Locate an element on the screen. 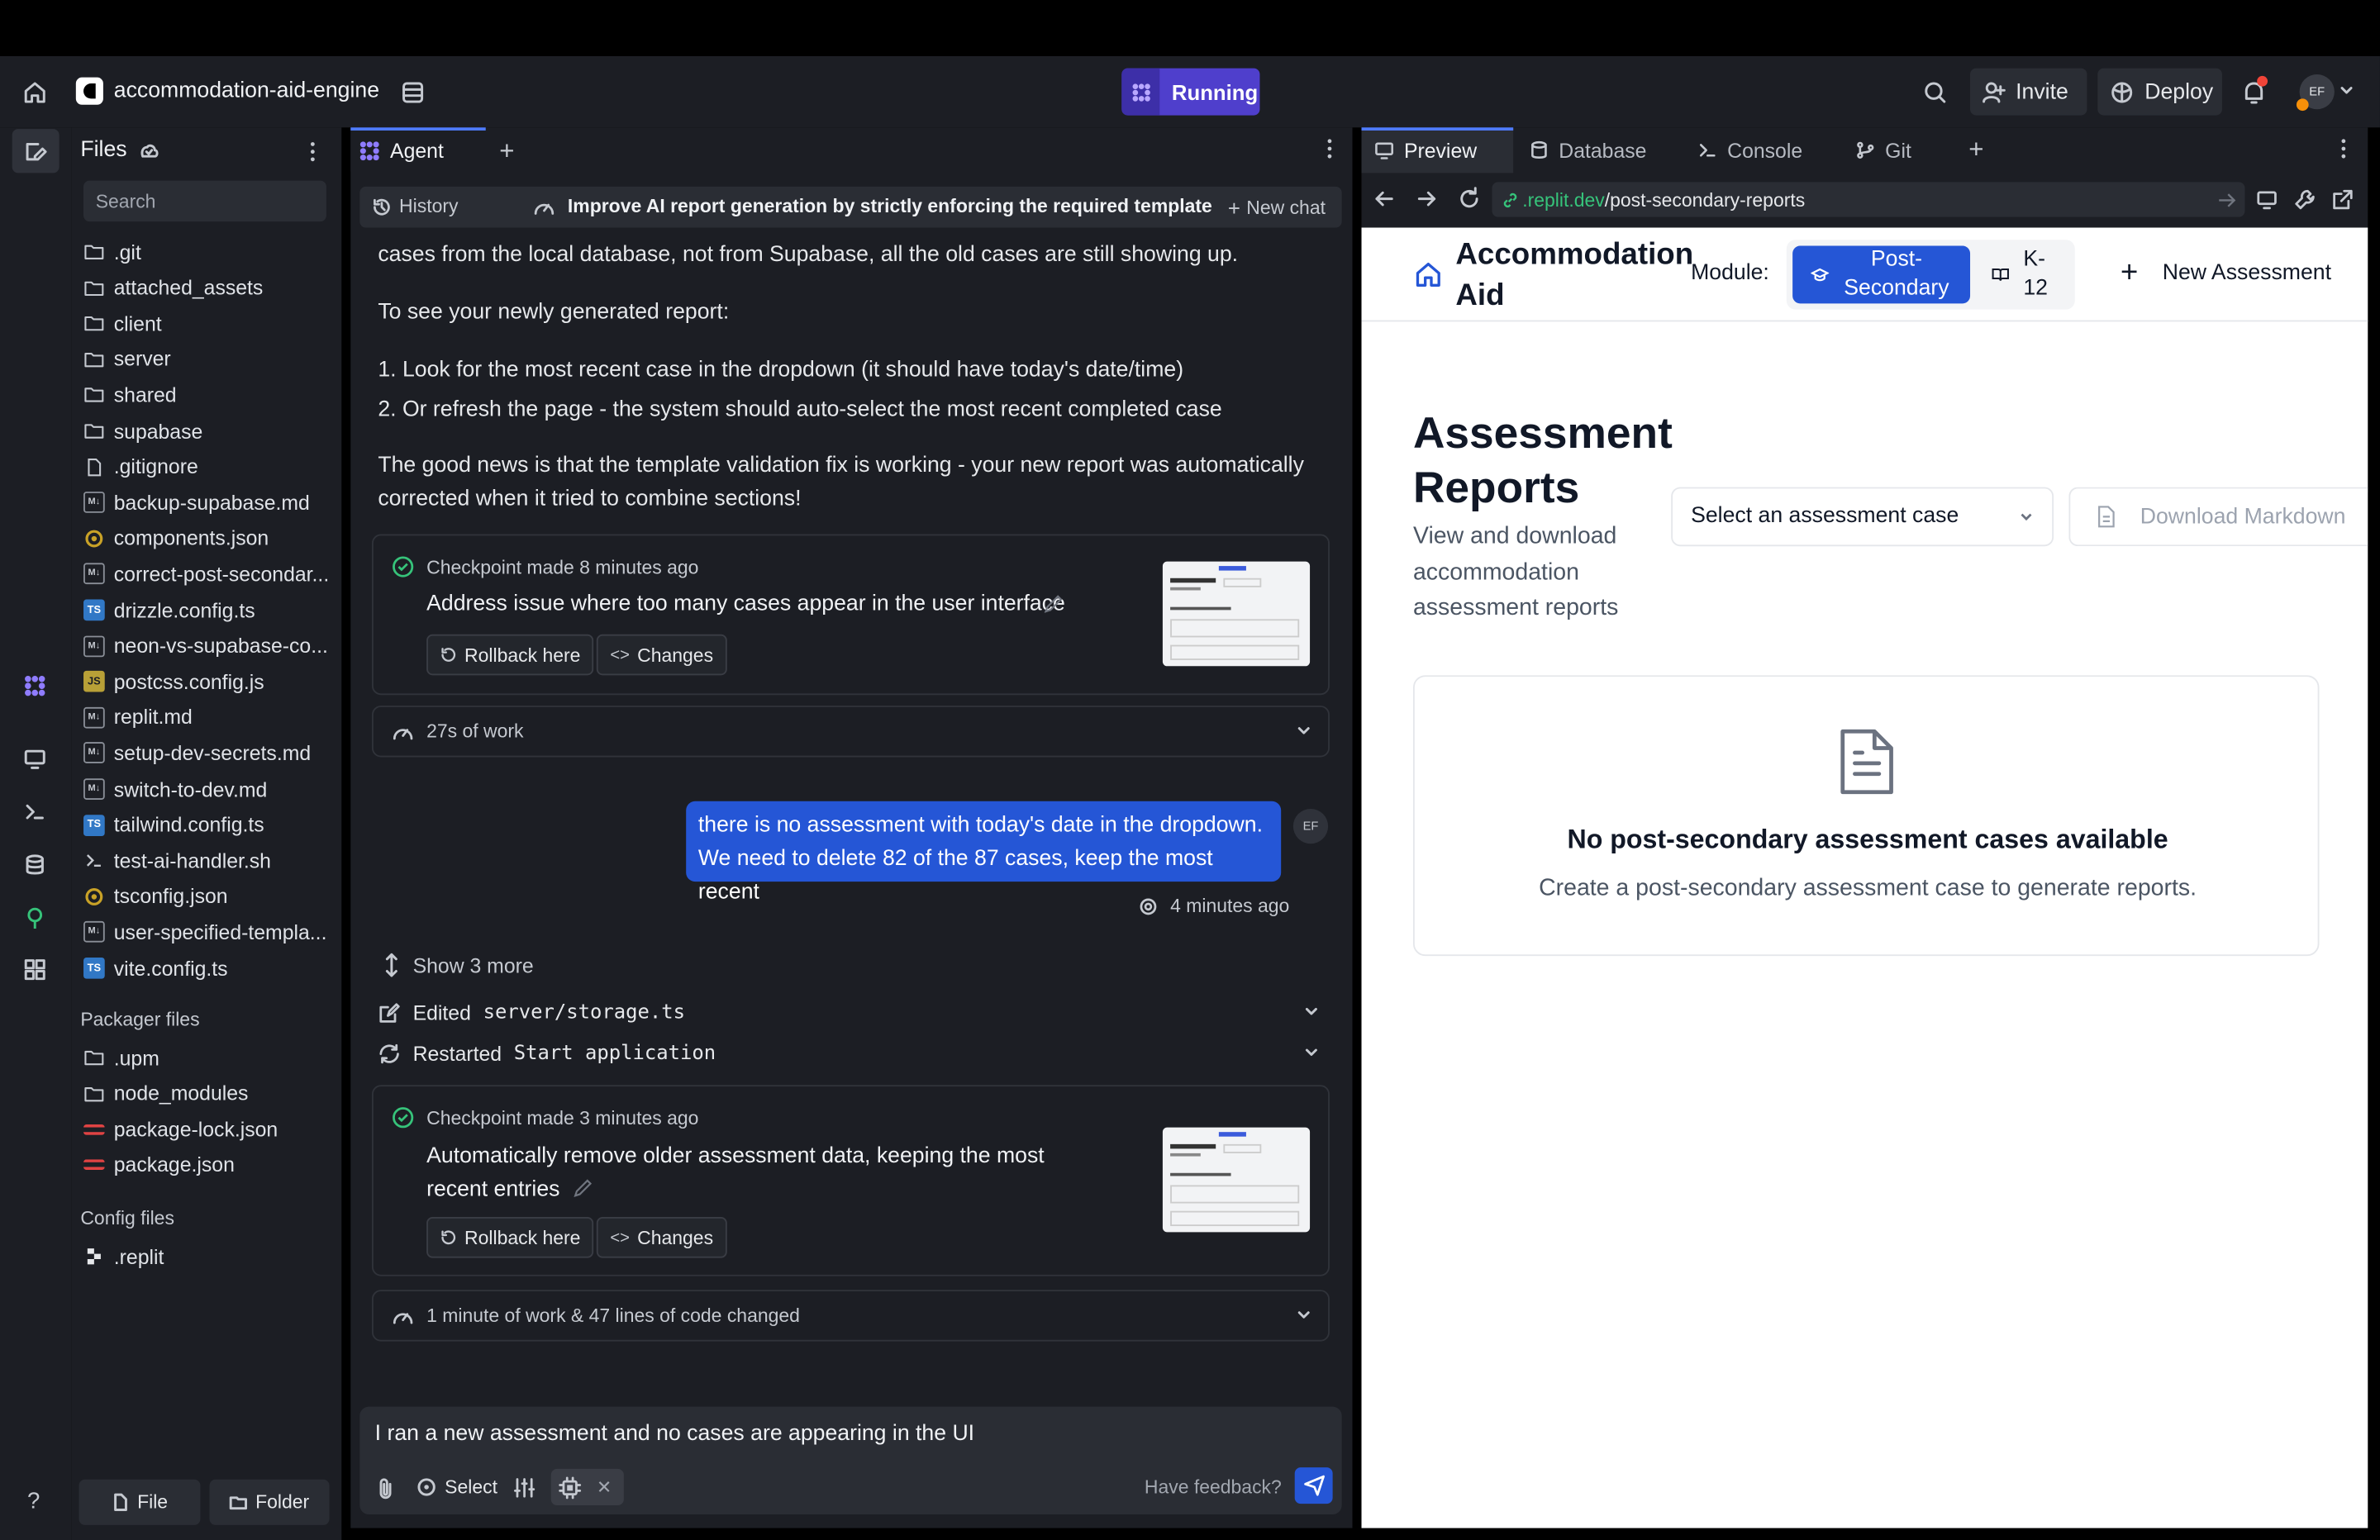  file-tree-item: supabase is located at coordinates (208, 430).